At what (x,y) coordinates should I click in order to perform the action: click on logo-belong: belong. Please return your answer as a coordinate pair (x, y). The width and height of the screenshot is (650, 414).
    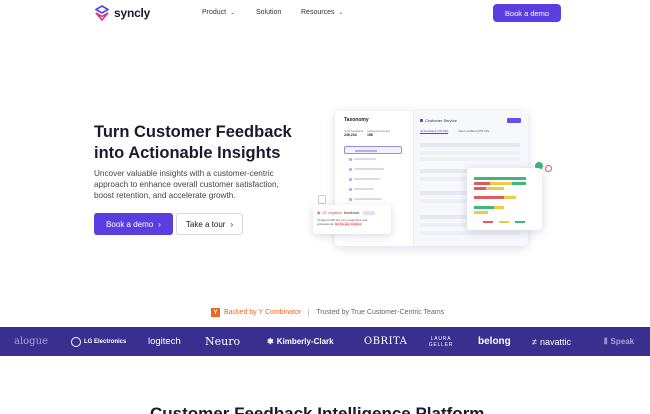
    Looking at the image, I should click on (494, 341).